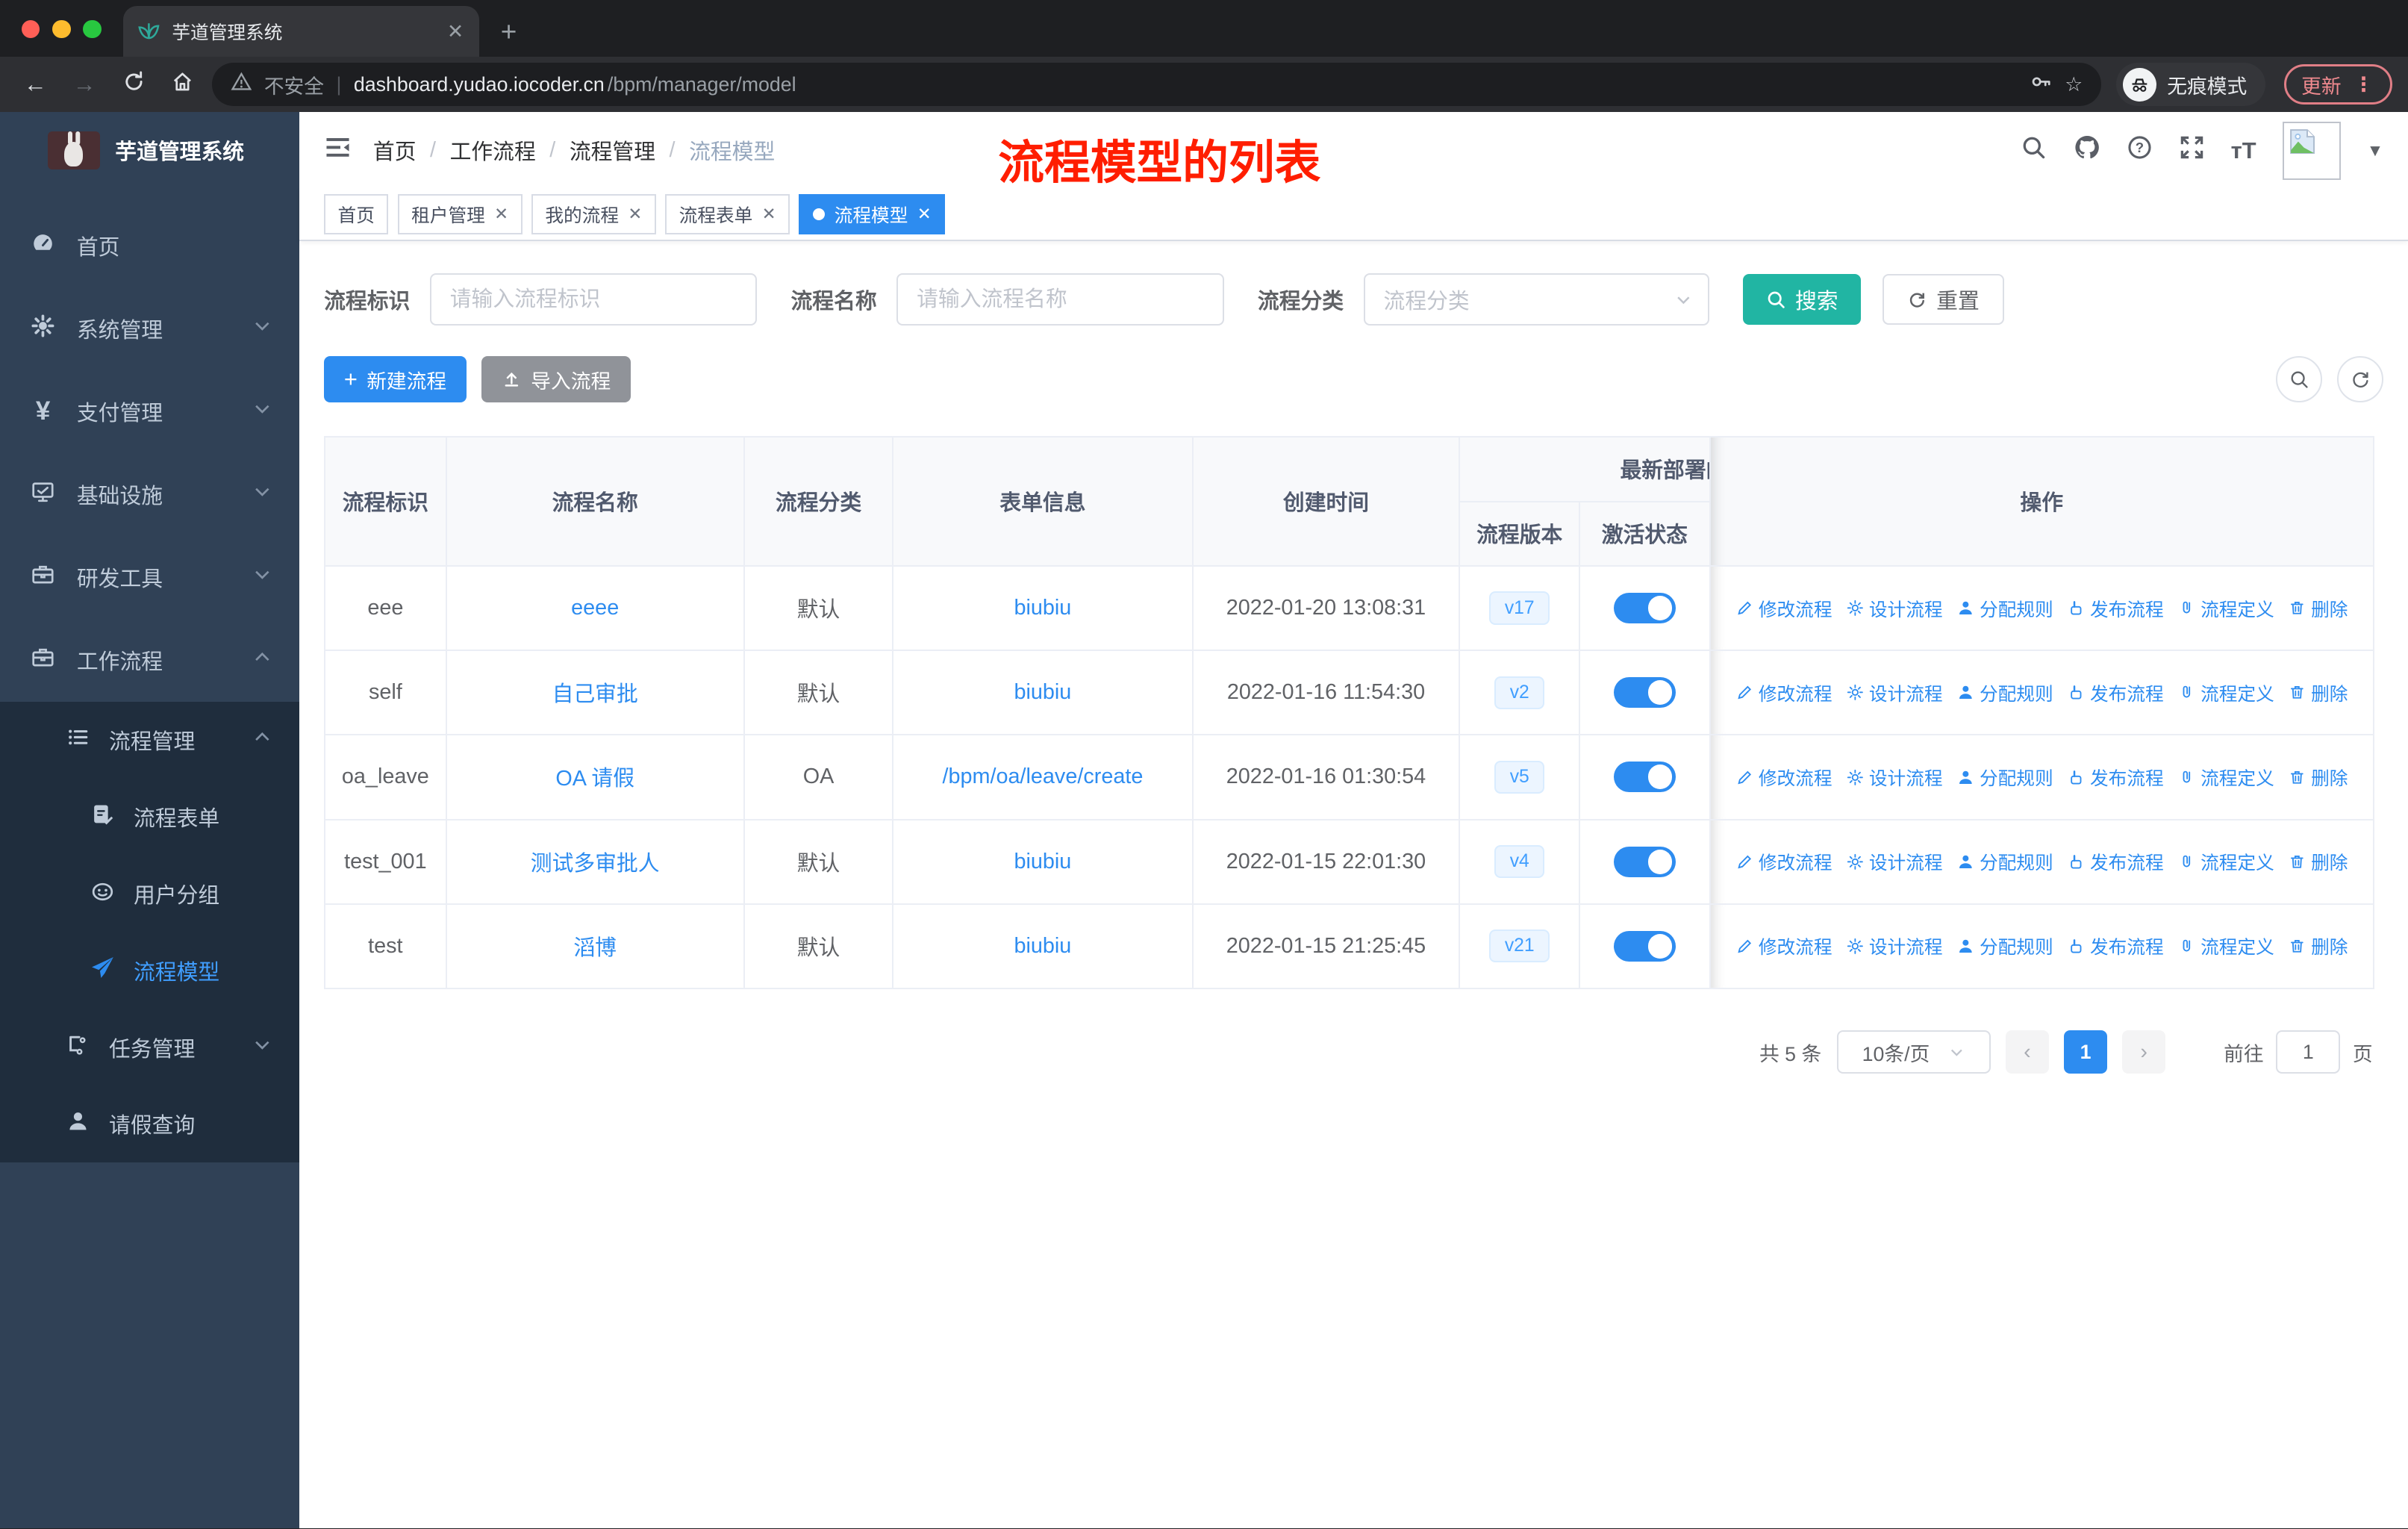 The image size is (2408, 1529). Describe the element at coordinates (1943, 300) in the screenshot. I see `reset-button: 重置` at that location.